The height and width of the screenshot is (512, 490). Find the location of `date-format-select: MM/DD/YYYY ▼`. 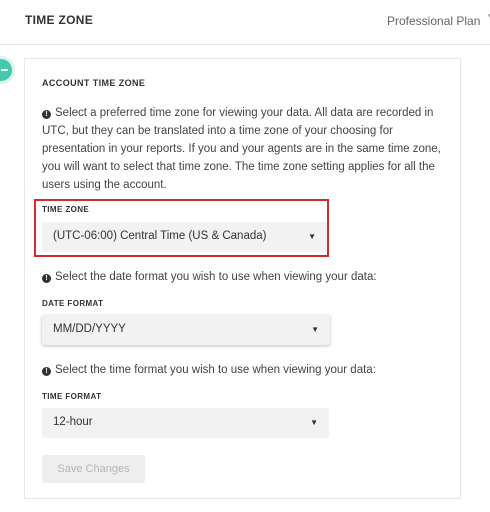

date-format-select: MM/DD/YYYY ▼ is located at coordinates (186, 330).